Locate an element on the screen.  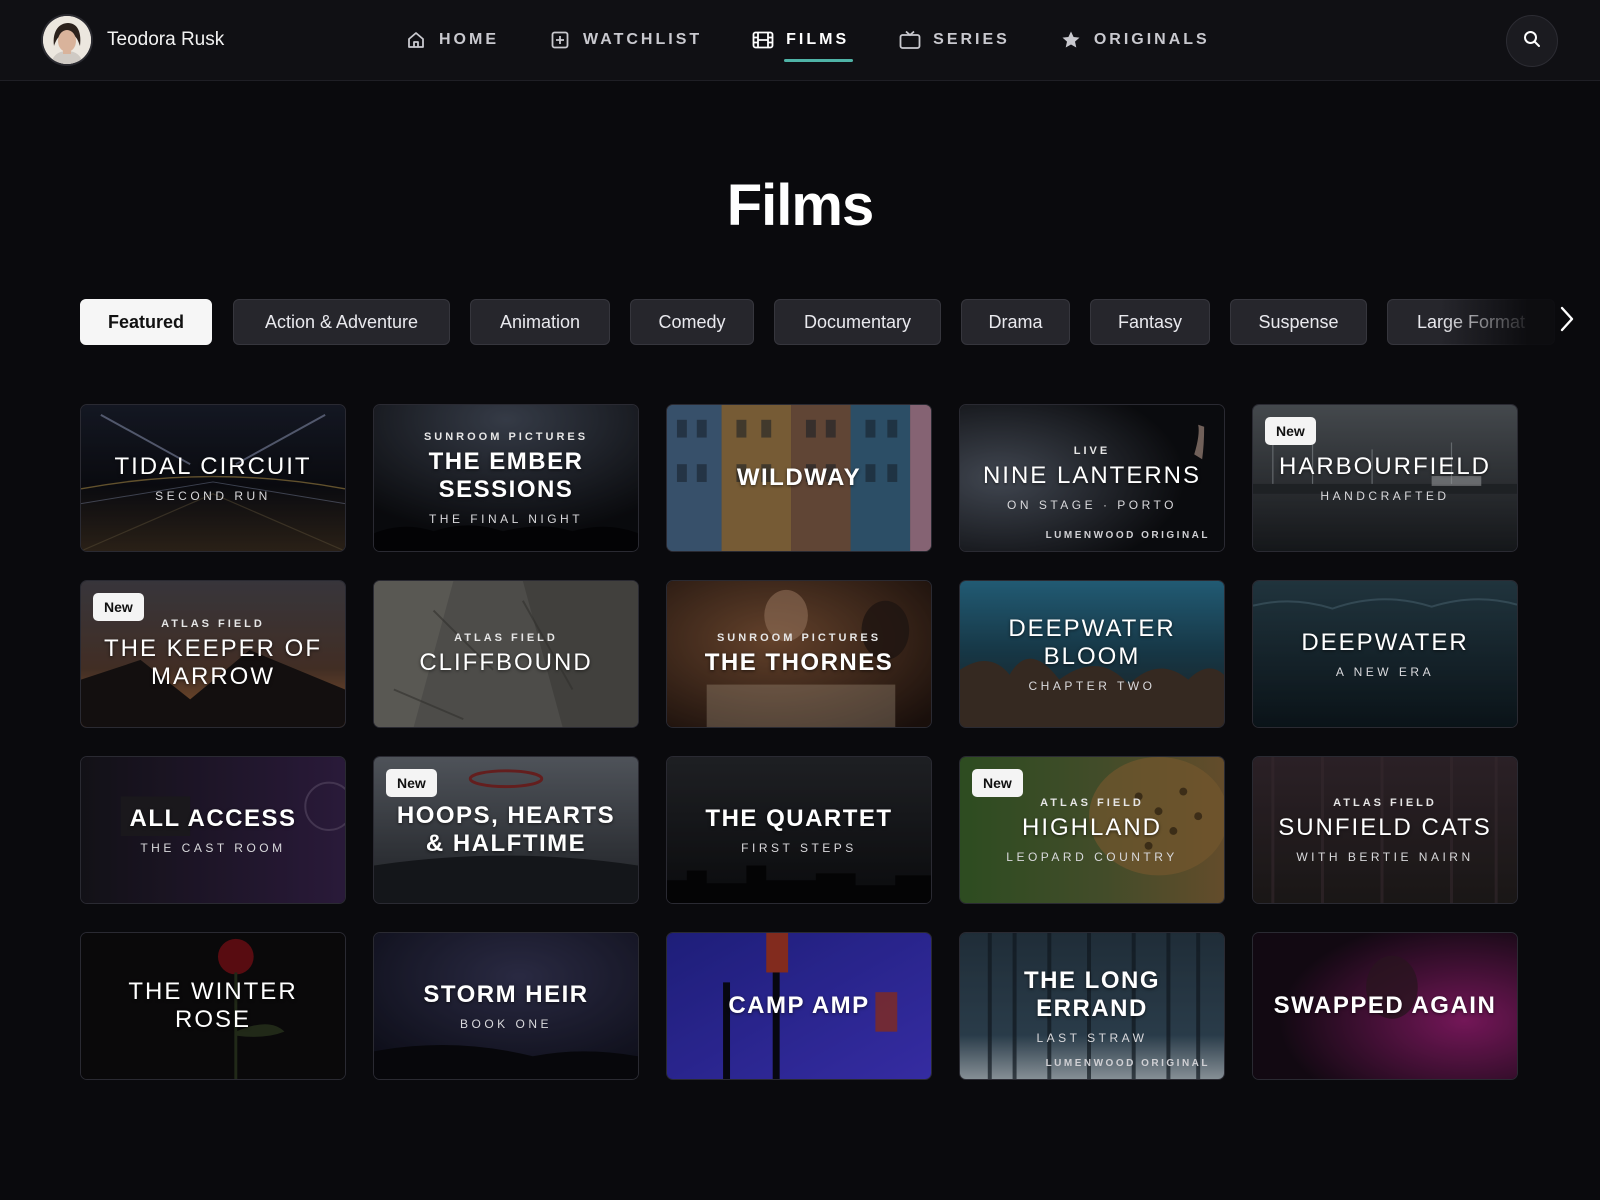
film-card-cliffbound: ATLAS FIELD CLIFFBOUND is located at coordinates (506, 654).